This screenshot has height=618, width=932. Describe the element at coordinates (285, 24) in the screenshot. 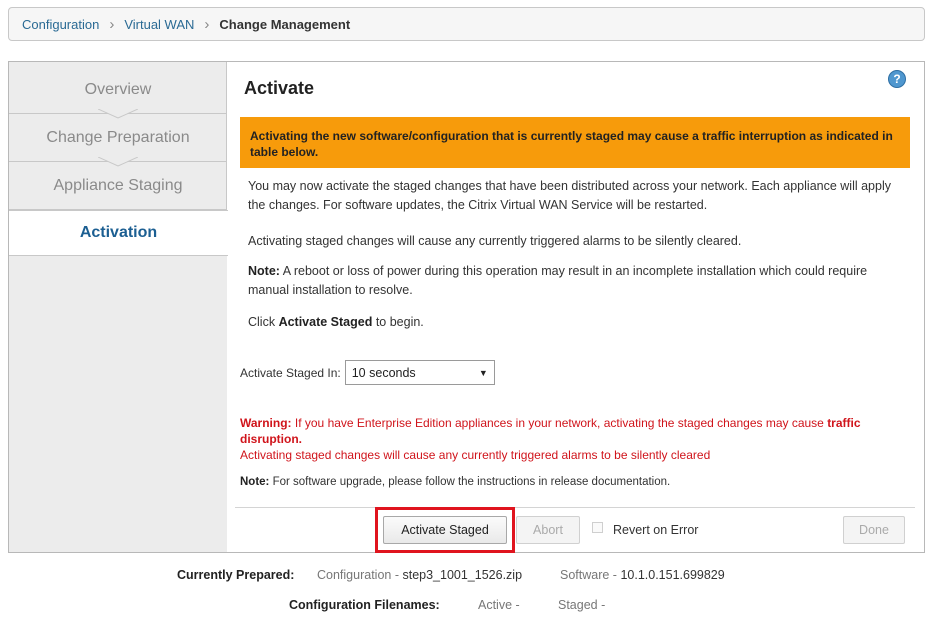

I see `breadcrumb-current: Change Management` at that location.